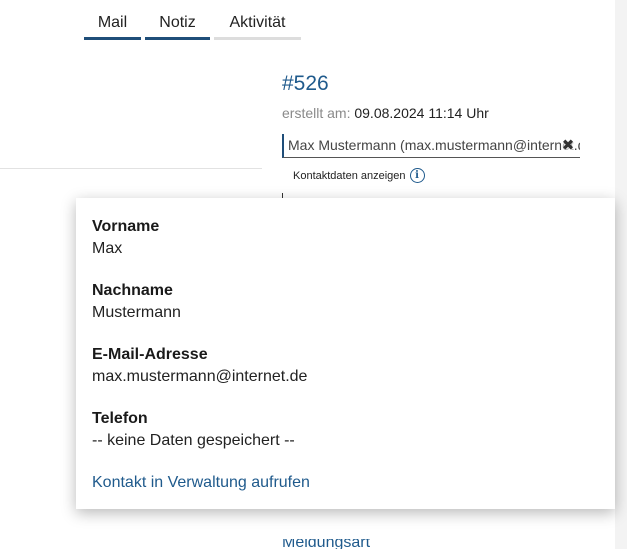  I want to click on field-first-name: Vorname Max, so click(345, 238).